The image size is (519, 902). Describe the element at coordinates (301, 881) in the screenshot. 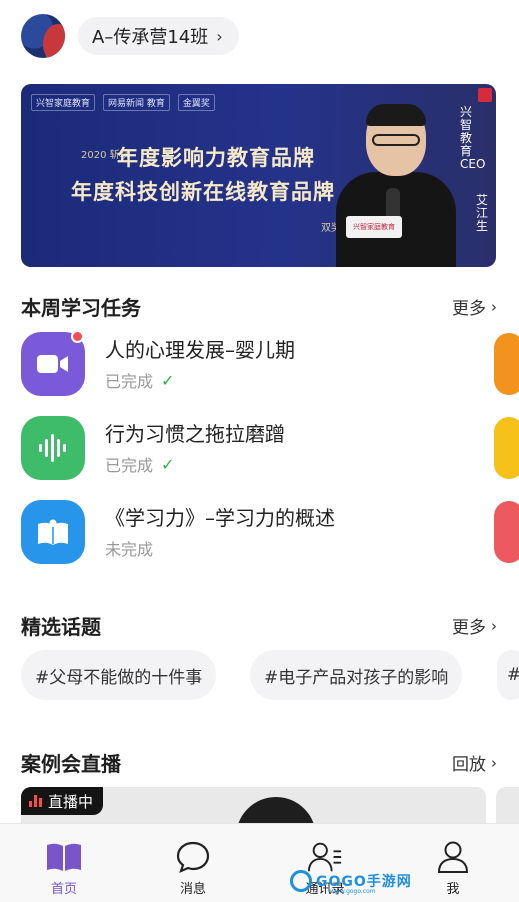

I see `watermark-logo-icon` at that location.